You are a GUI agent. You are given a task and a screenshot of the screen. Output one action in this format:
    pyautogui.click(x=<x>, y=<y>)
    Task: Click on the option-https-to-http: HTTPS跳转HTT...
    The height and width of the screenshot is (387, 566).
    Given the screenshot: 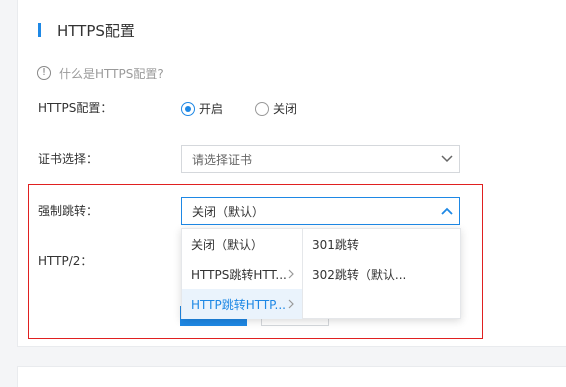 What is the action you would take?
    pyautogui.click(x=242, y=274)
    